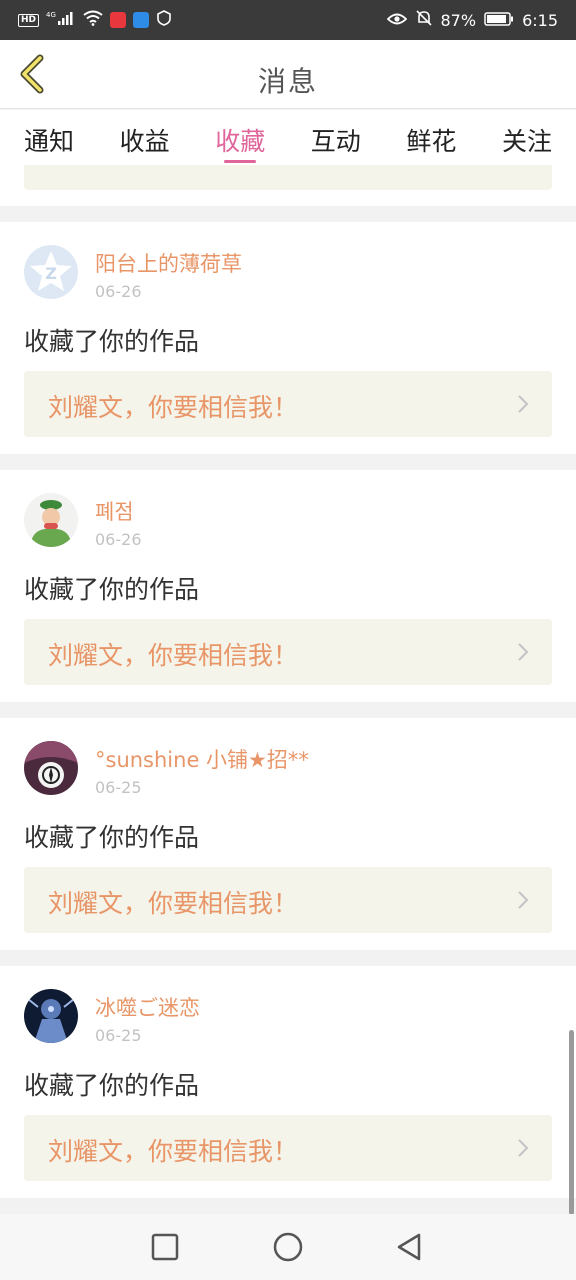  I want to click on recent-apps-button, so click(165, 1247).